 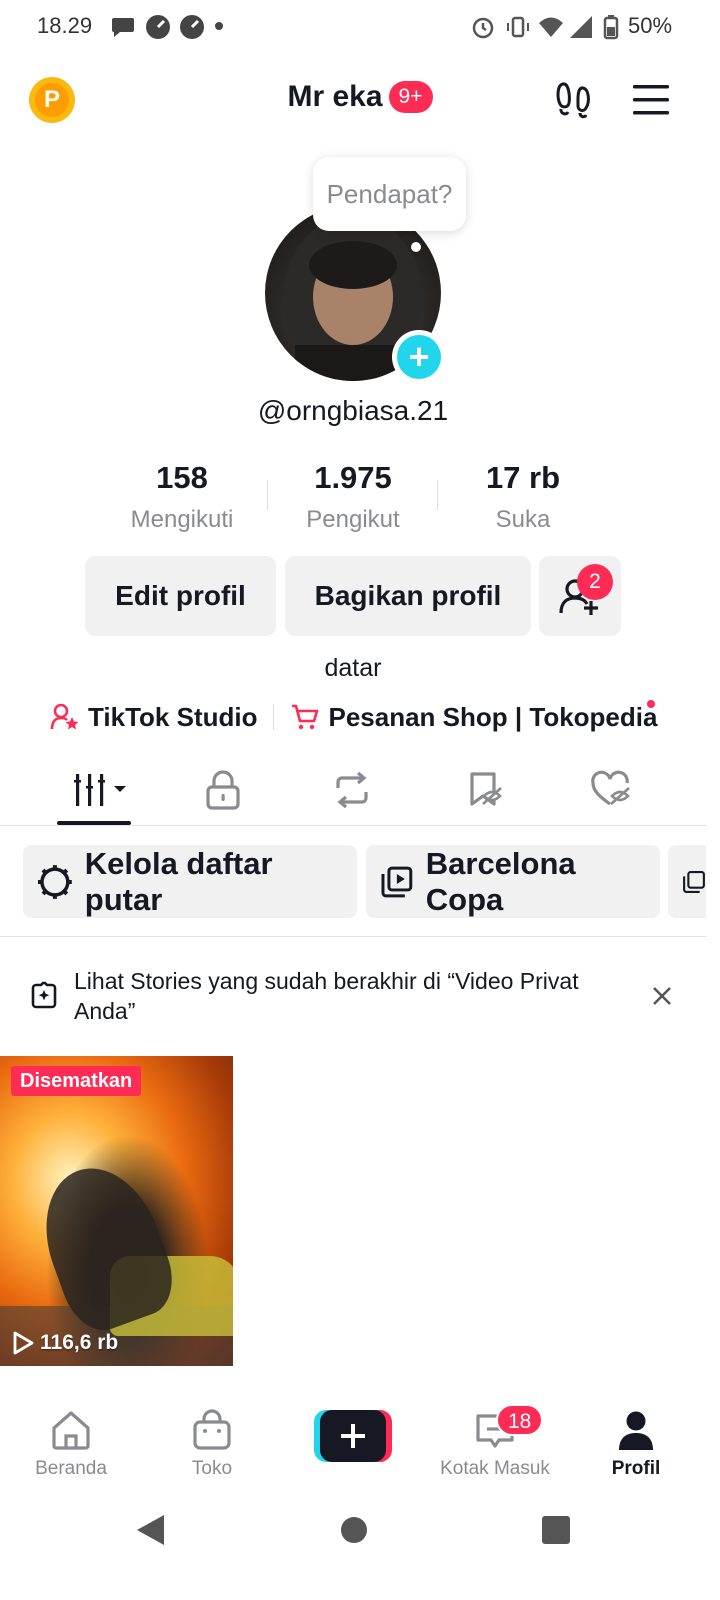 I want to click on profile-name: Mr eka, so click(x=334, y=97).